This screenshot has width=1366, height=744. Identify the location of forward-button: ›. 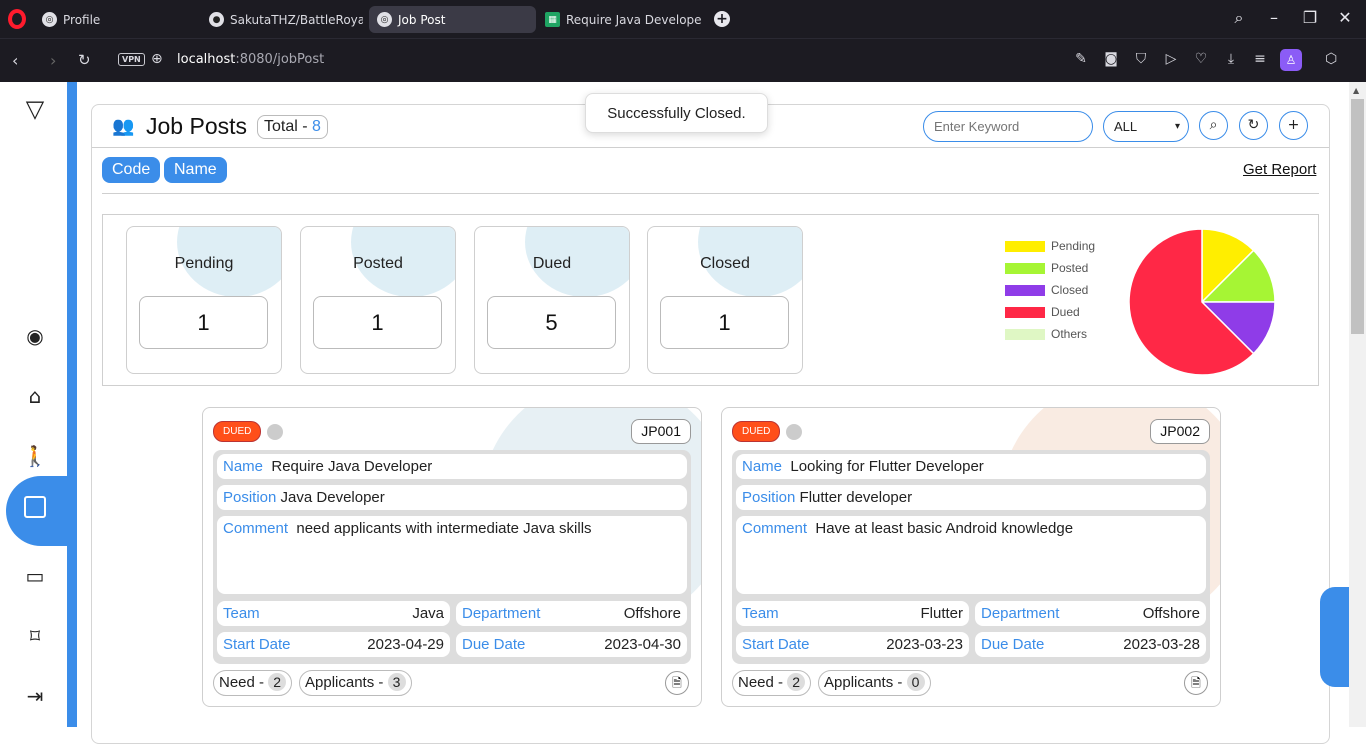
(53, 60).